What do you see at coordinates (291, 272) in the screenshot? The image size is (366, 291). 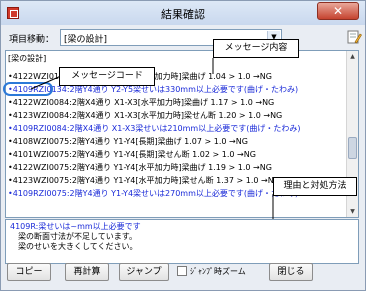 I see `close-button: 閉じる` at bounding box center [291, 272].